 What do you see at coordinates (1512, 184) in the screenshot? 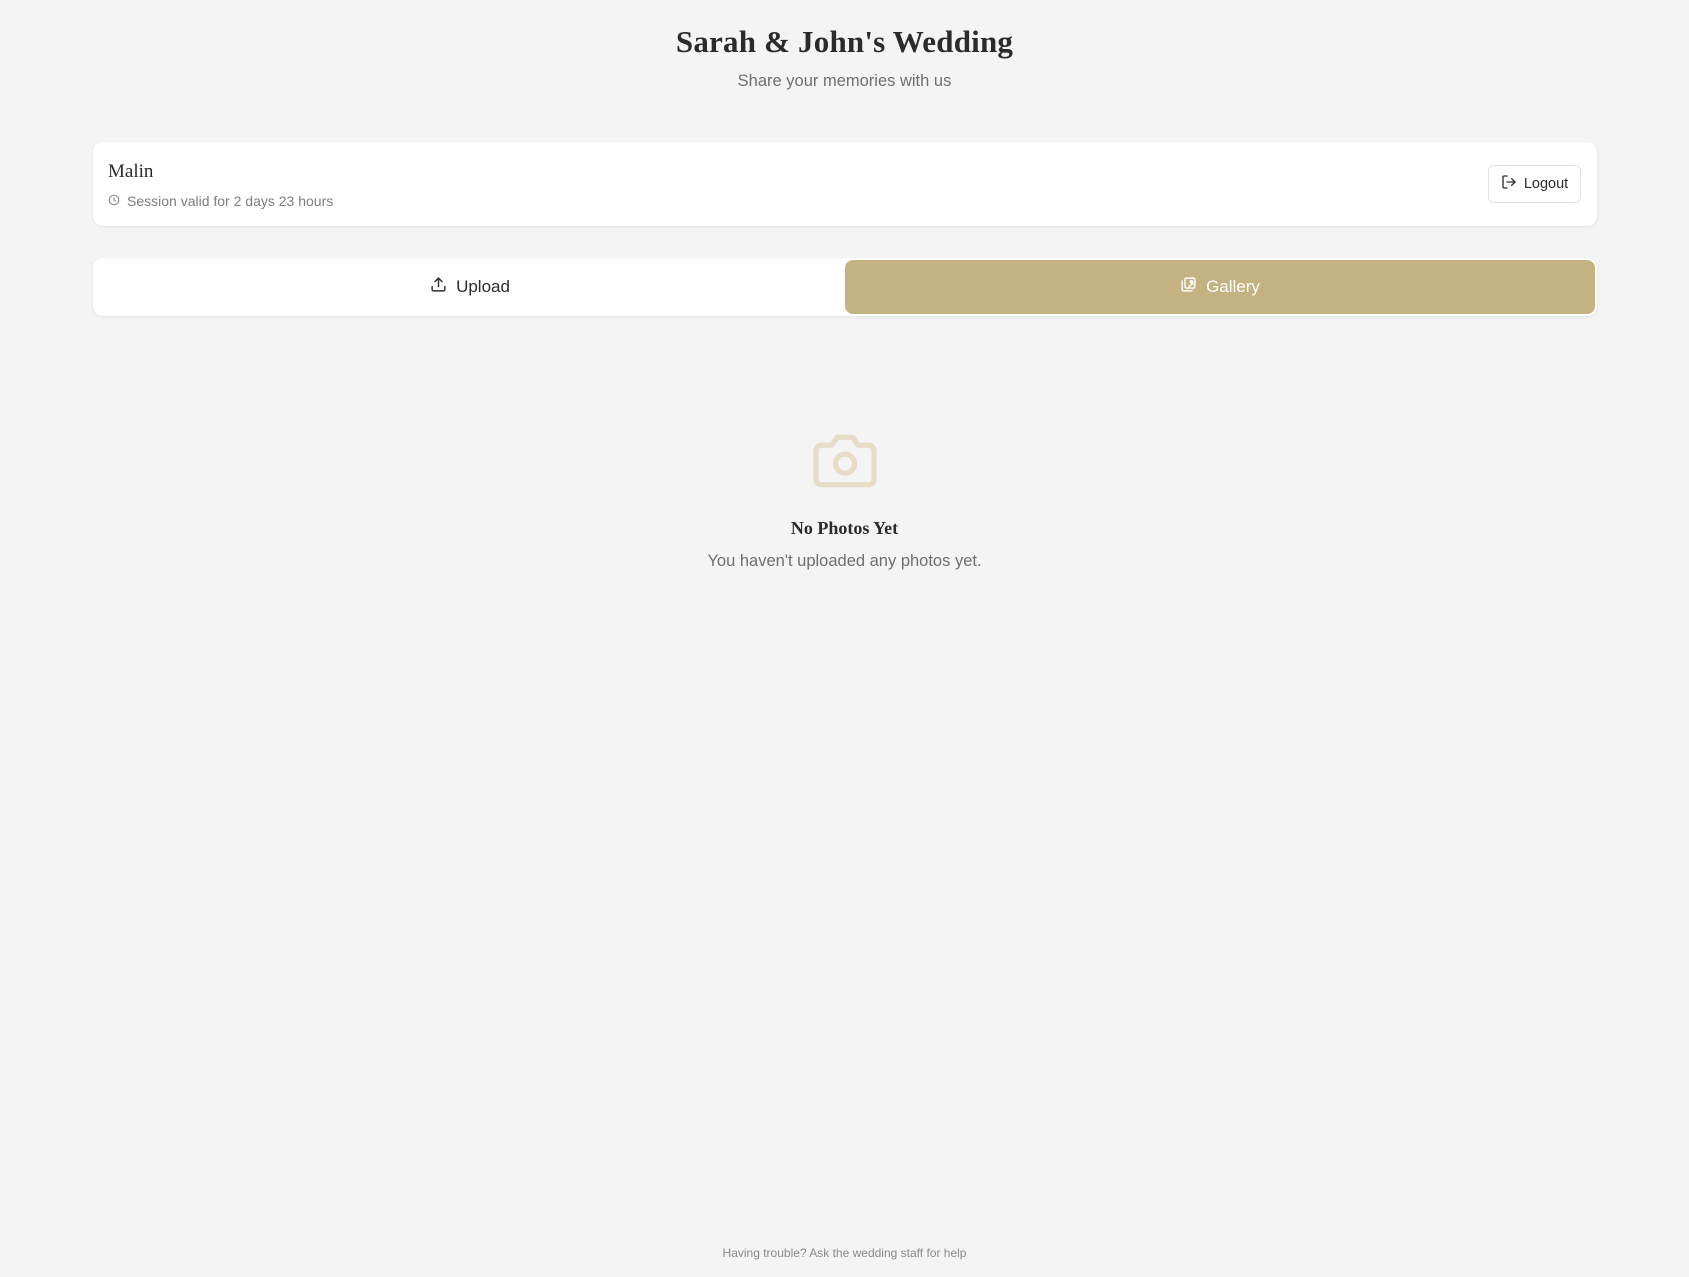
I see `logout-icon` at bounding box center [1512, 184].